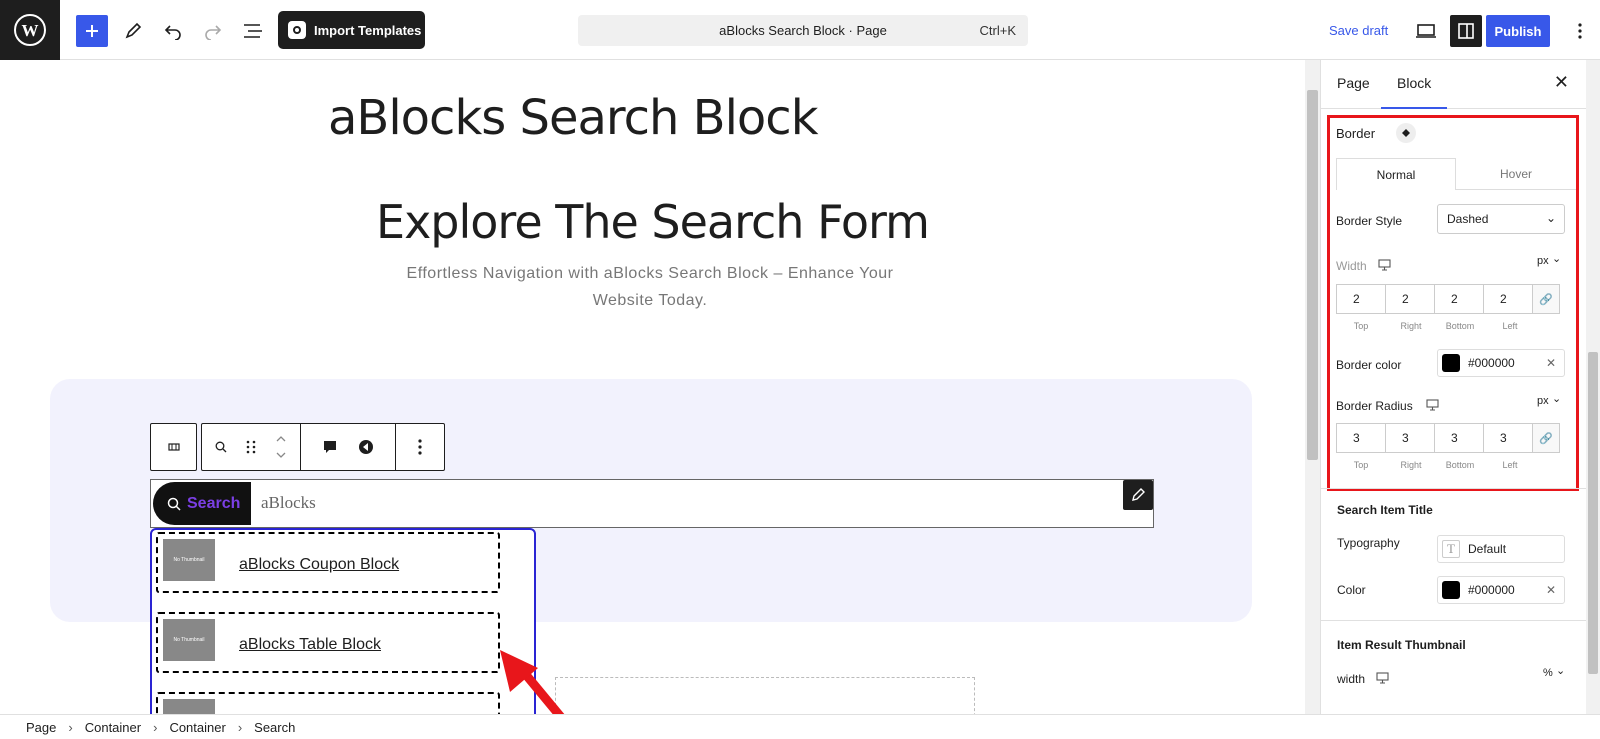 This screenshot has height=739, width=1600. Describe the element at coordinates (1358, 30) in the screenshot. I see `save-draft-button: Save draft` at that location.